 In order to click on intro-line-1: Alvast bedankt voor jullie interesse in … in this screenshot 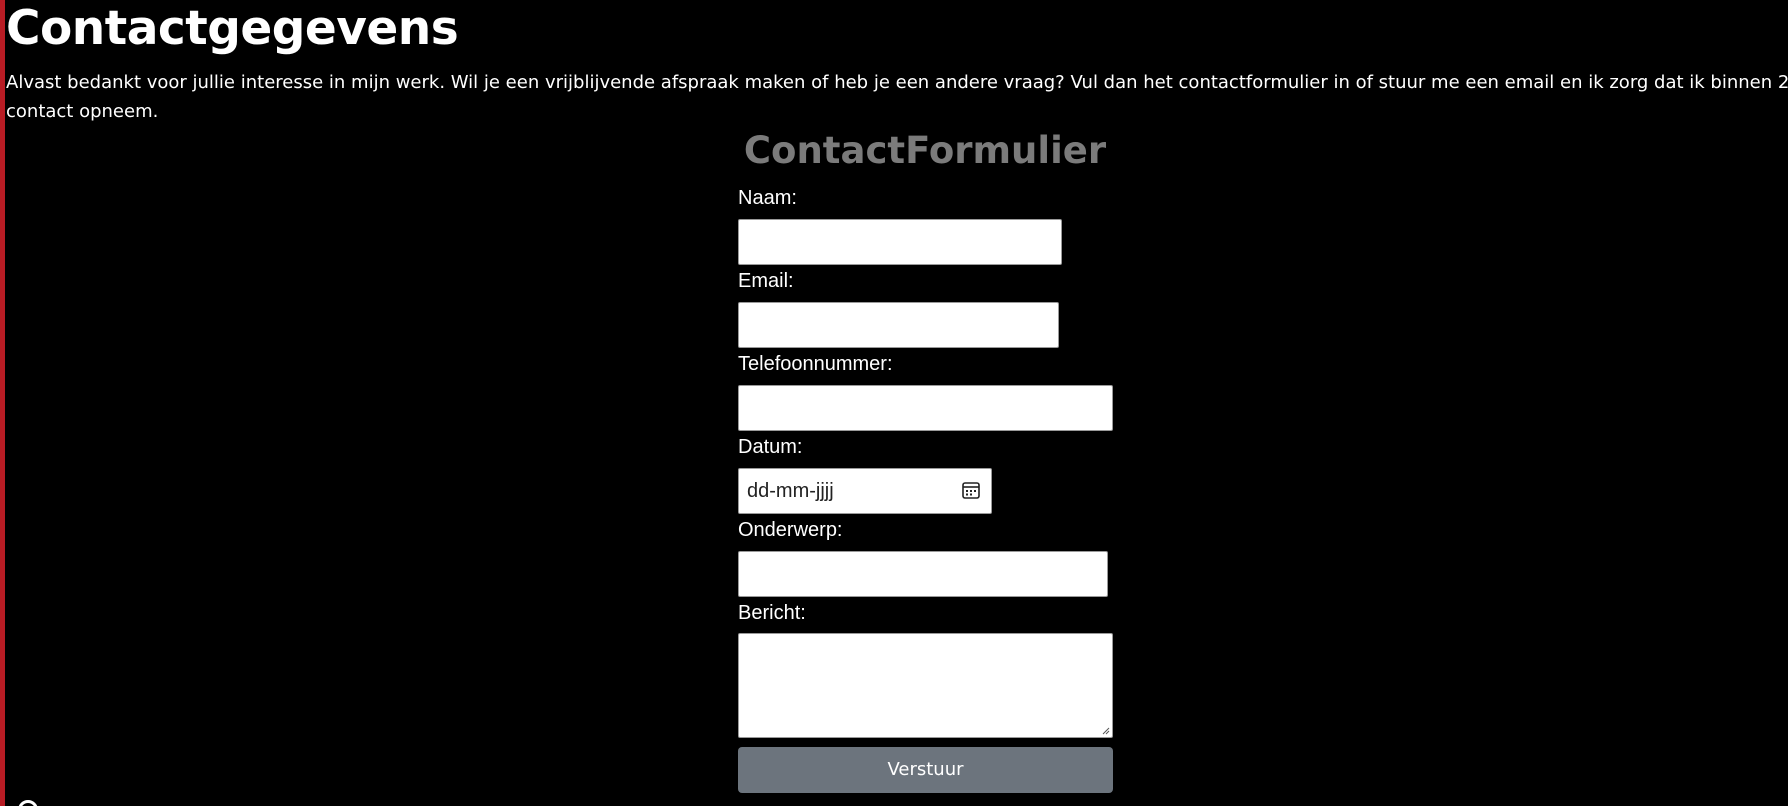, I will do `click(897, 82)`.